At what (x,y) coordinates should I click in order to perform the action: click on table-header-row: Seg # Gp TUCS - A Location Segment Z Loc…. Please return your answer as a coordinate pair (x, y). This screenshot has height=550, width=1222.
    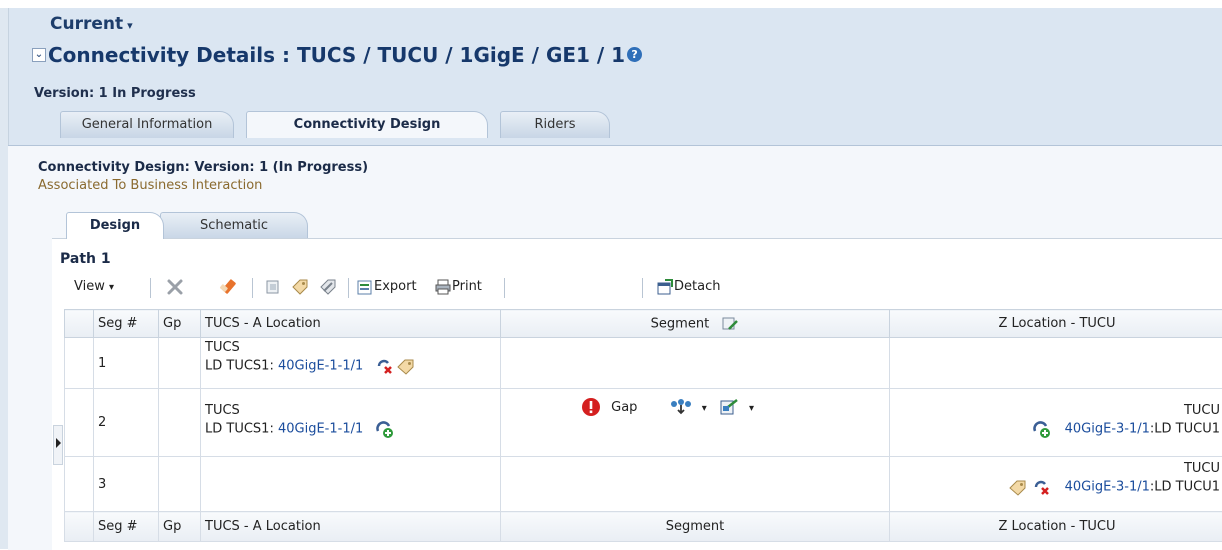
    Looking at the image, I should click on (643, 324).